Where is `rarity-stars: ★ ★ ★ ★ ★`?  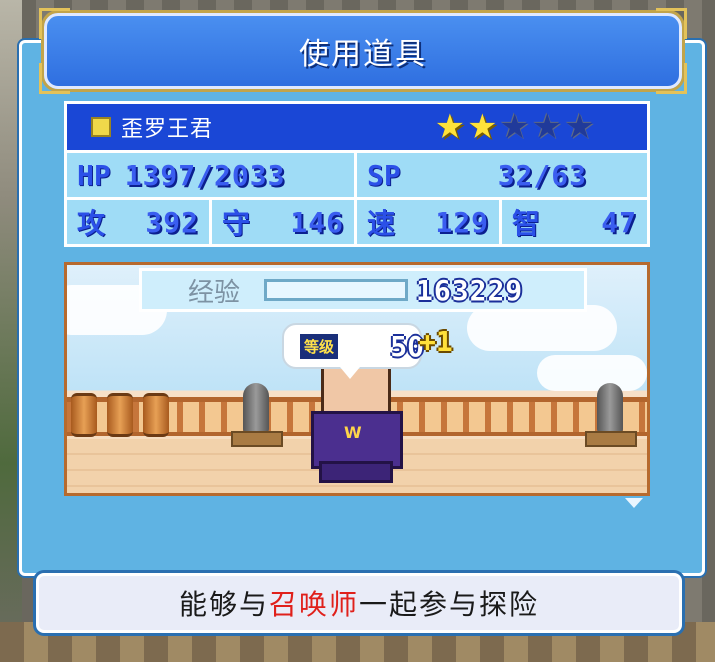 rarity-stars: ★ ★ ★ ★ ★ is located at coordinates (515, 127).